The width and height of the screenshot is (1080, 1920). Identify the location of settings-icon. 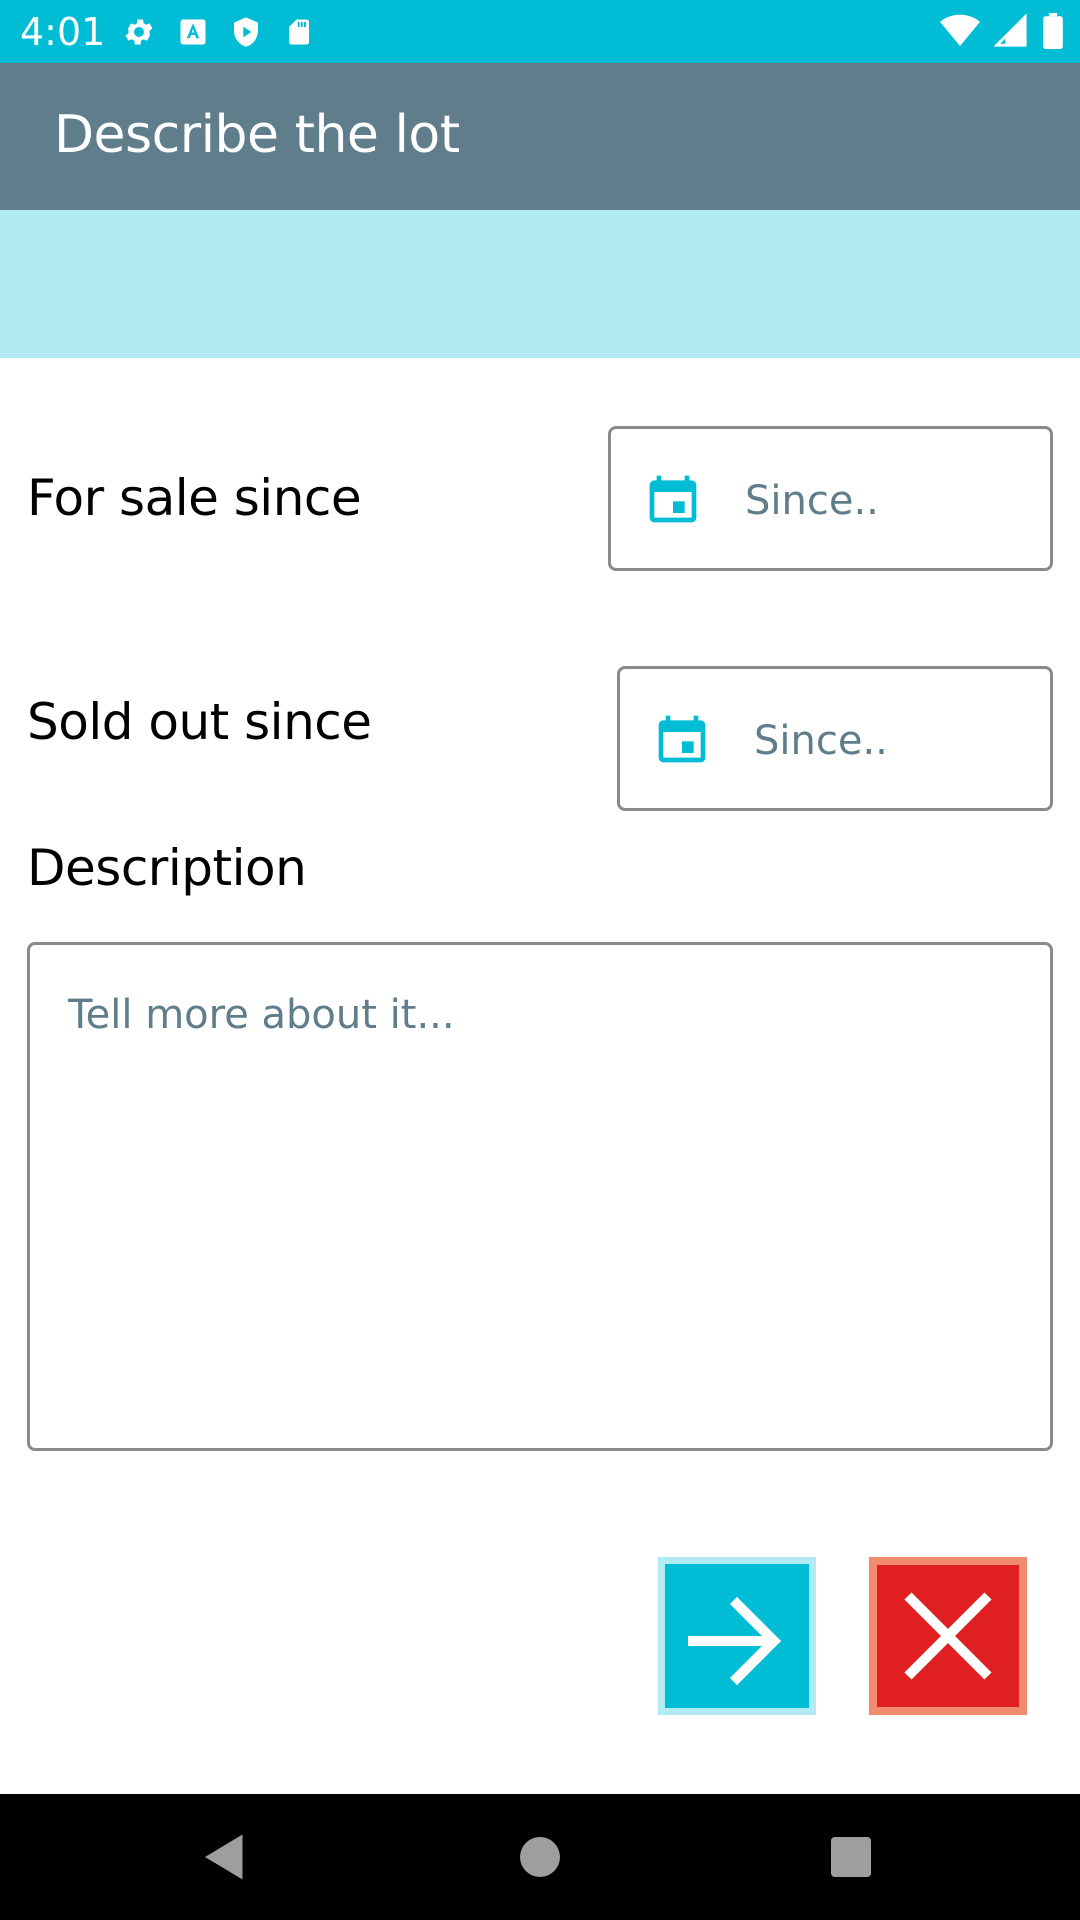
(139, 32).